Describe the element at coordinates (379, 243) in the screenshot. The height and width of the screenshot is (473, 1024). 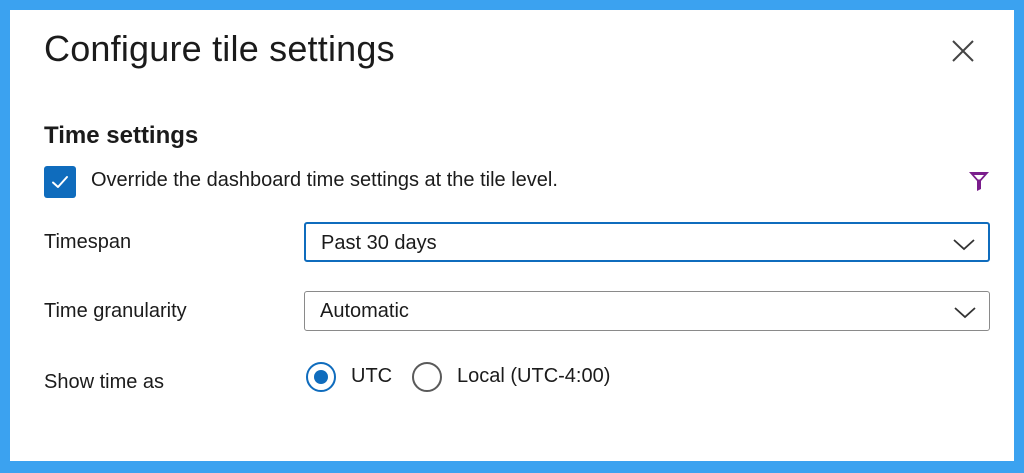
I see `timespan-value: Past 30 days` at that location.